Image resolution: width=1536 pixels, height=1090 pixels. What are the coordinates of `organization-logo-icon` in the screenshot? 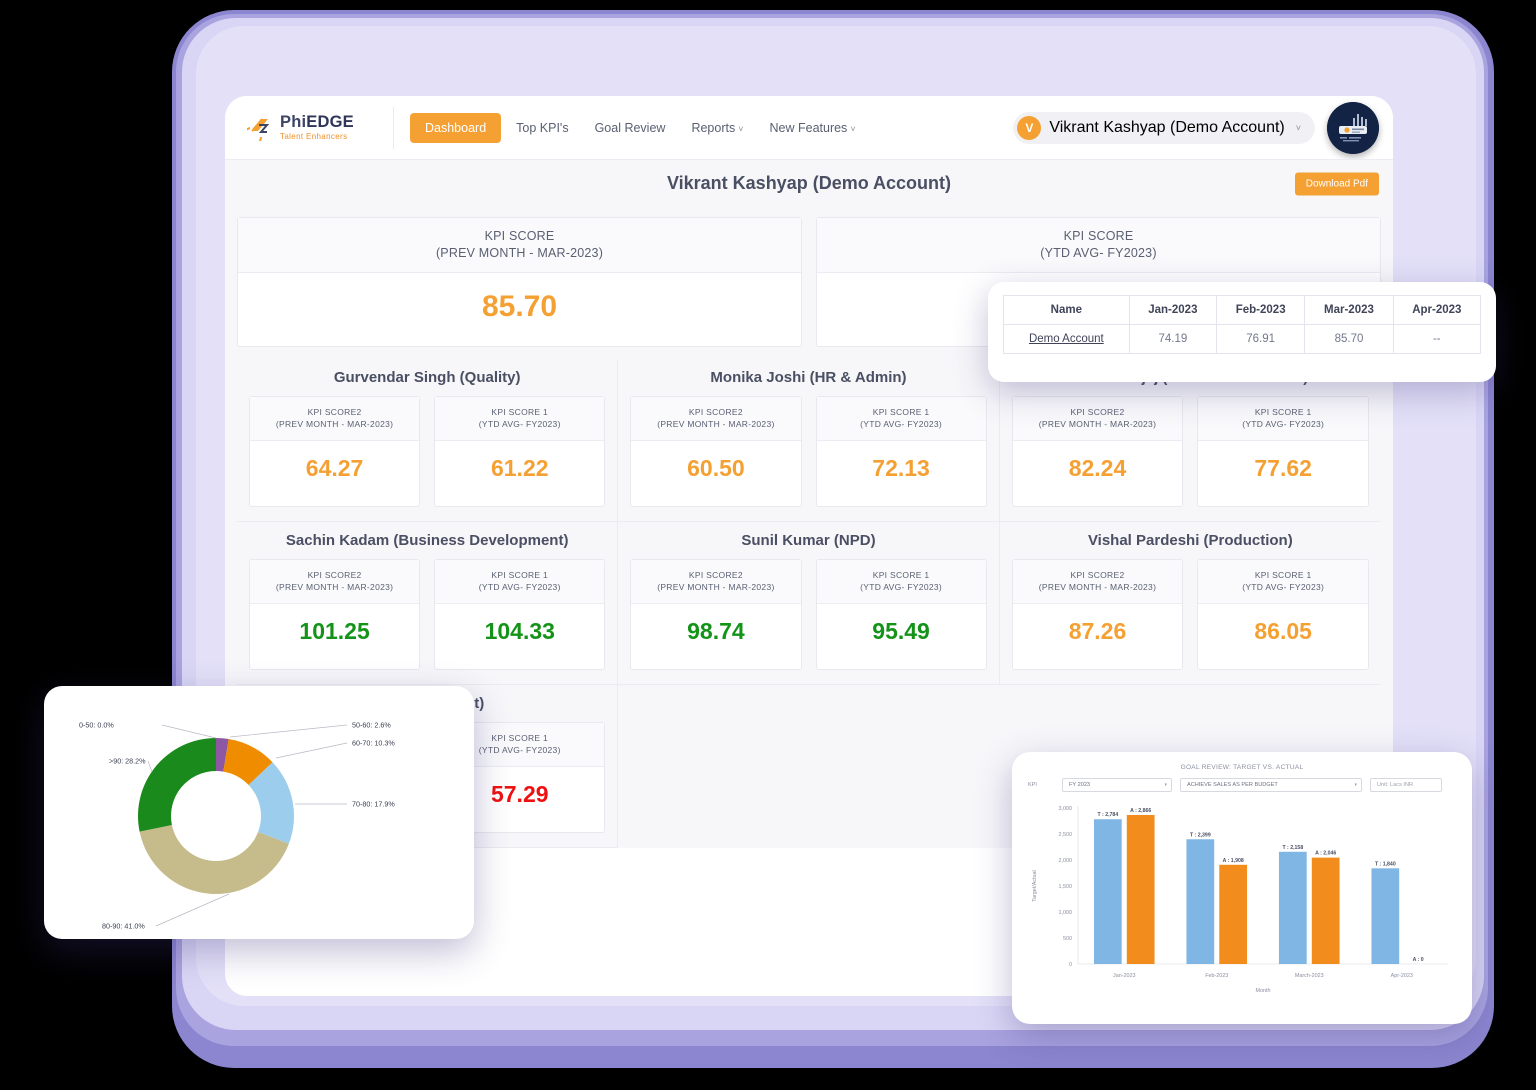 It's located at (1353, 127).